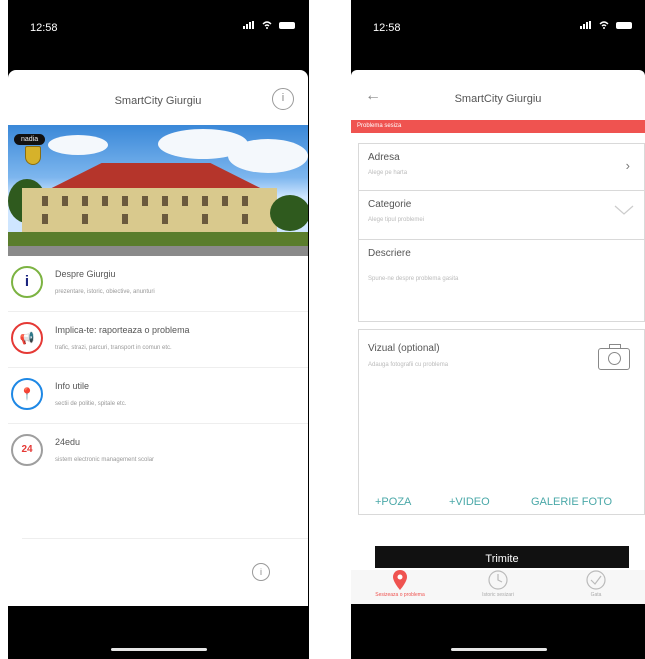 This screenshot has height=659, width=645. Describe the element at coordinates (33, 155) in the screenshot. I see `coat-of-arms-icon` at that location.